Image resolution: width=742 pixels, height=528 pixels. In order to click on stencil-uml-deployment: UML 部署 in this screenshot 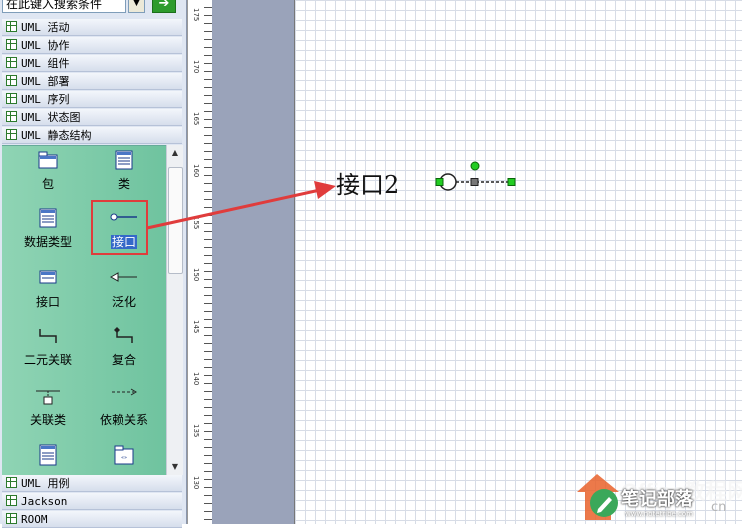, I will do `click(92, 81)`.